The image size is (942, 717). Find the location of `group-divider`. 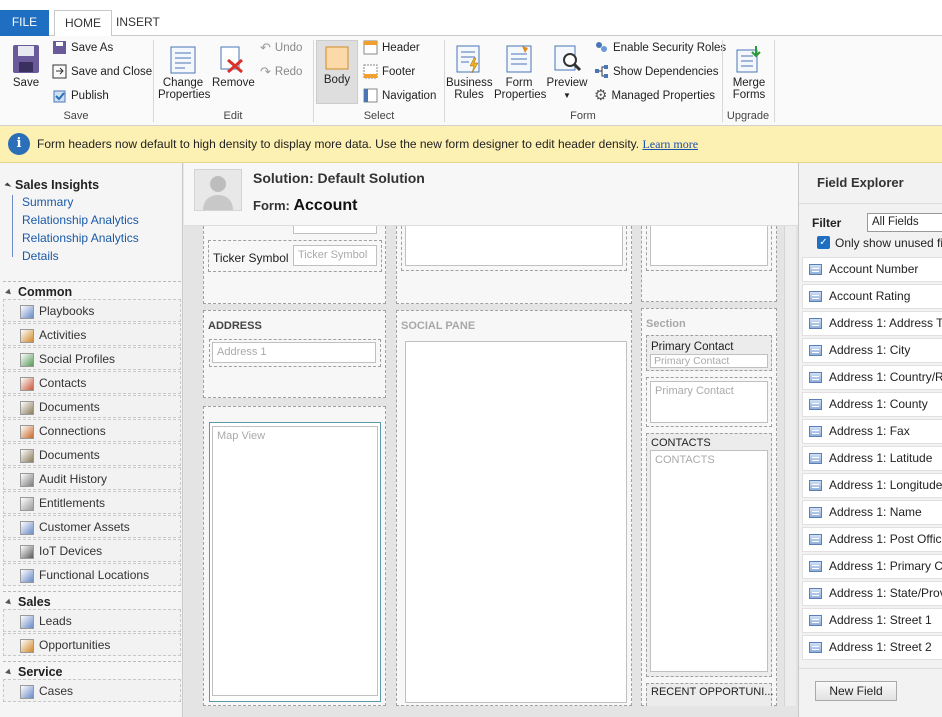

group-divider is located at coordinates (774, 81).